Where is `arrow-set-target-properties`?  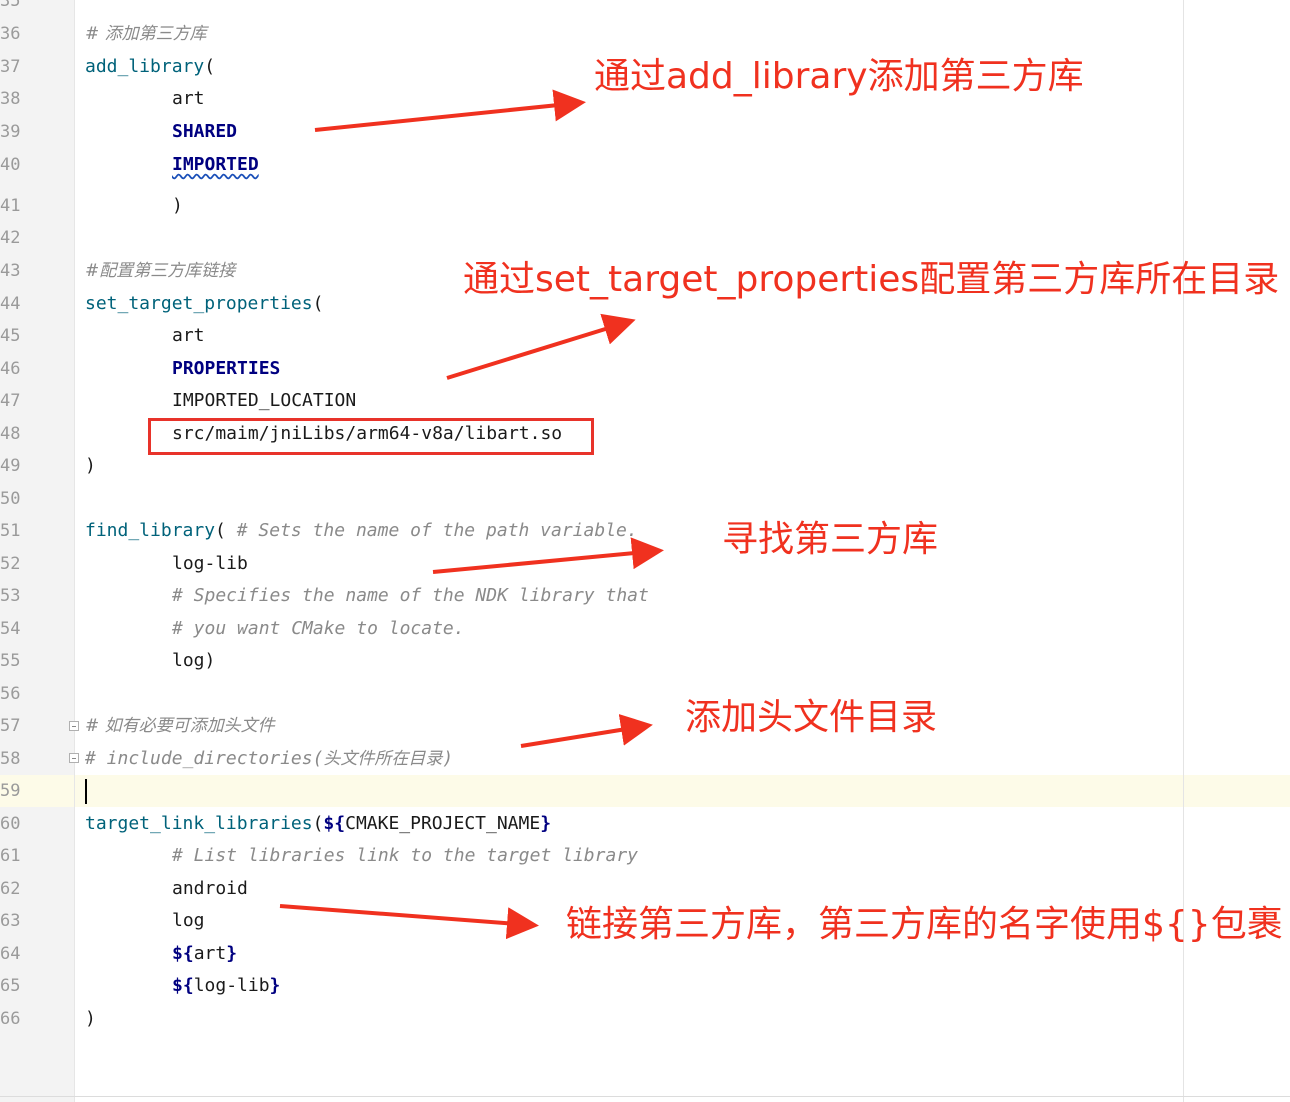 arrow-set-target-properties is located at coordinates (541, 346).